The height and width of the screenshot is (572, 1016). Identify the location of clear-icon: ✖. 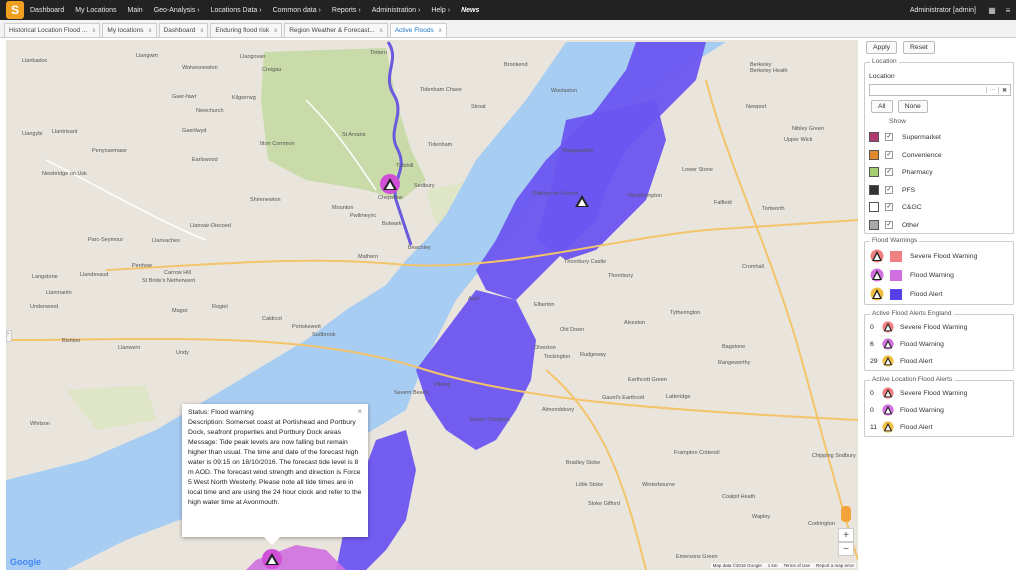
(1004, 90).